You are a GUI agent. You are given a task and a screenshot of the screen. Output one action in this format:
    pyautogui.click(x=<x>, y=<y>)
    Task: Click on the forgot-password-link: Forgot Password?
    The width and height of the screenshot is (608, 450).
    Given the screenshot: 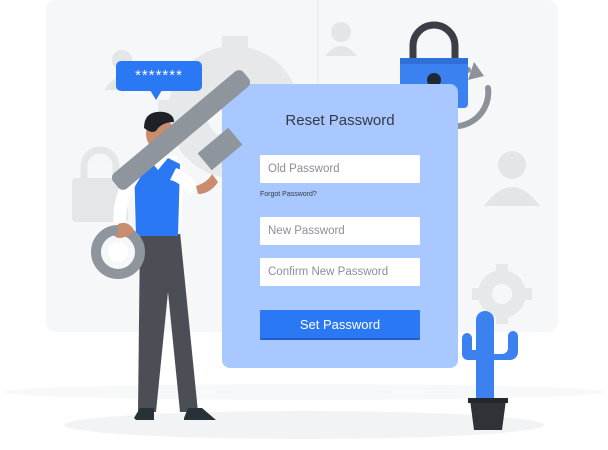 What is the action you would take?
    pyautogui.click(x=288, y=194)
    